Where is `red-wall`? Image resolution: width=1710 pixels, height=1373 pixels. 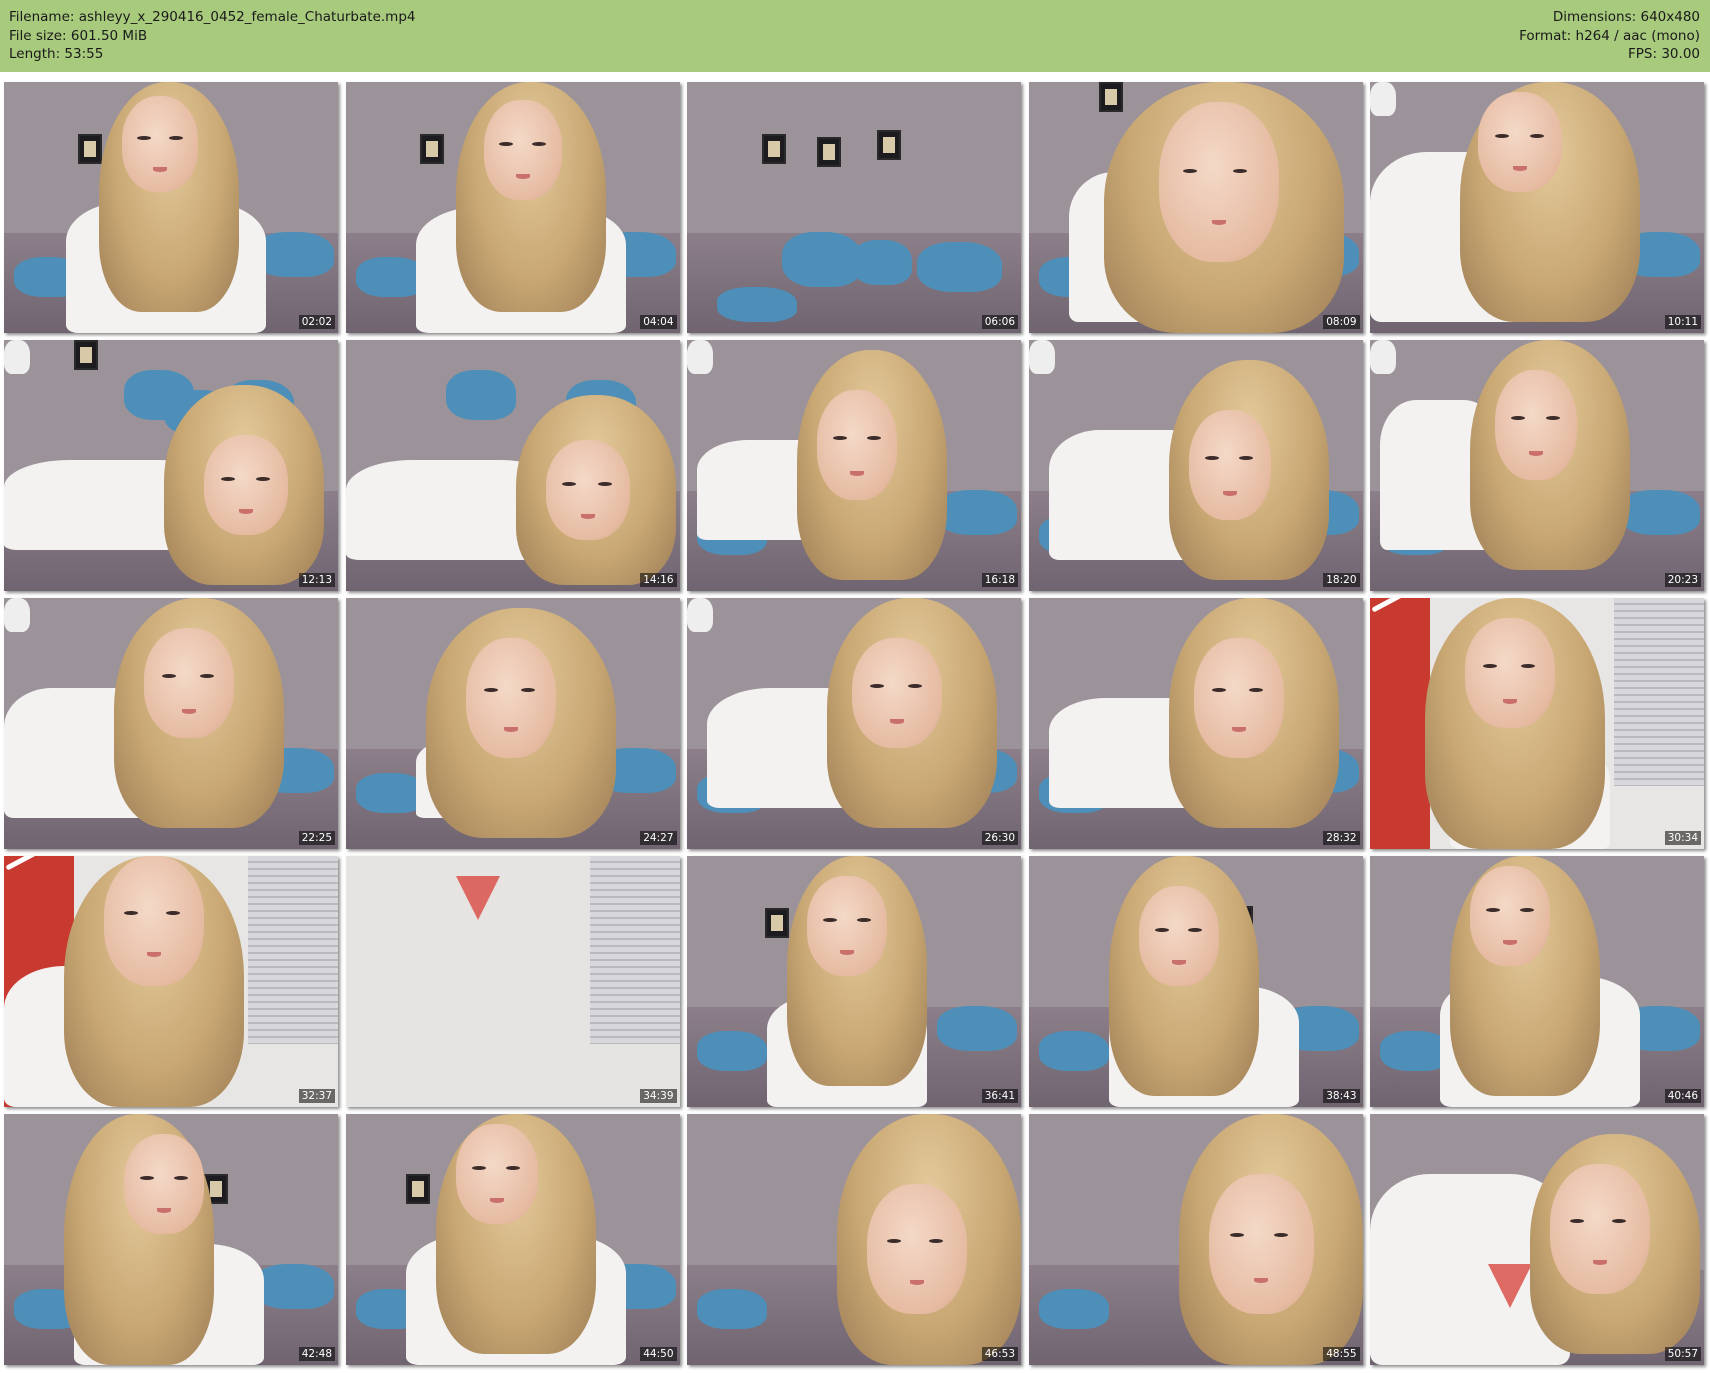 red-wall is located at coordinates (1400, 723).